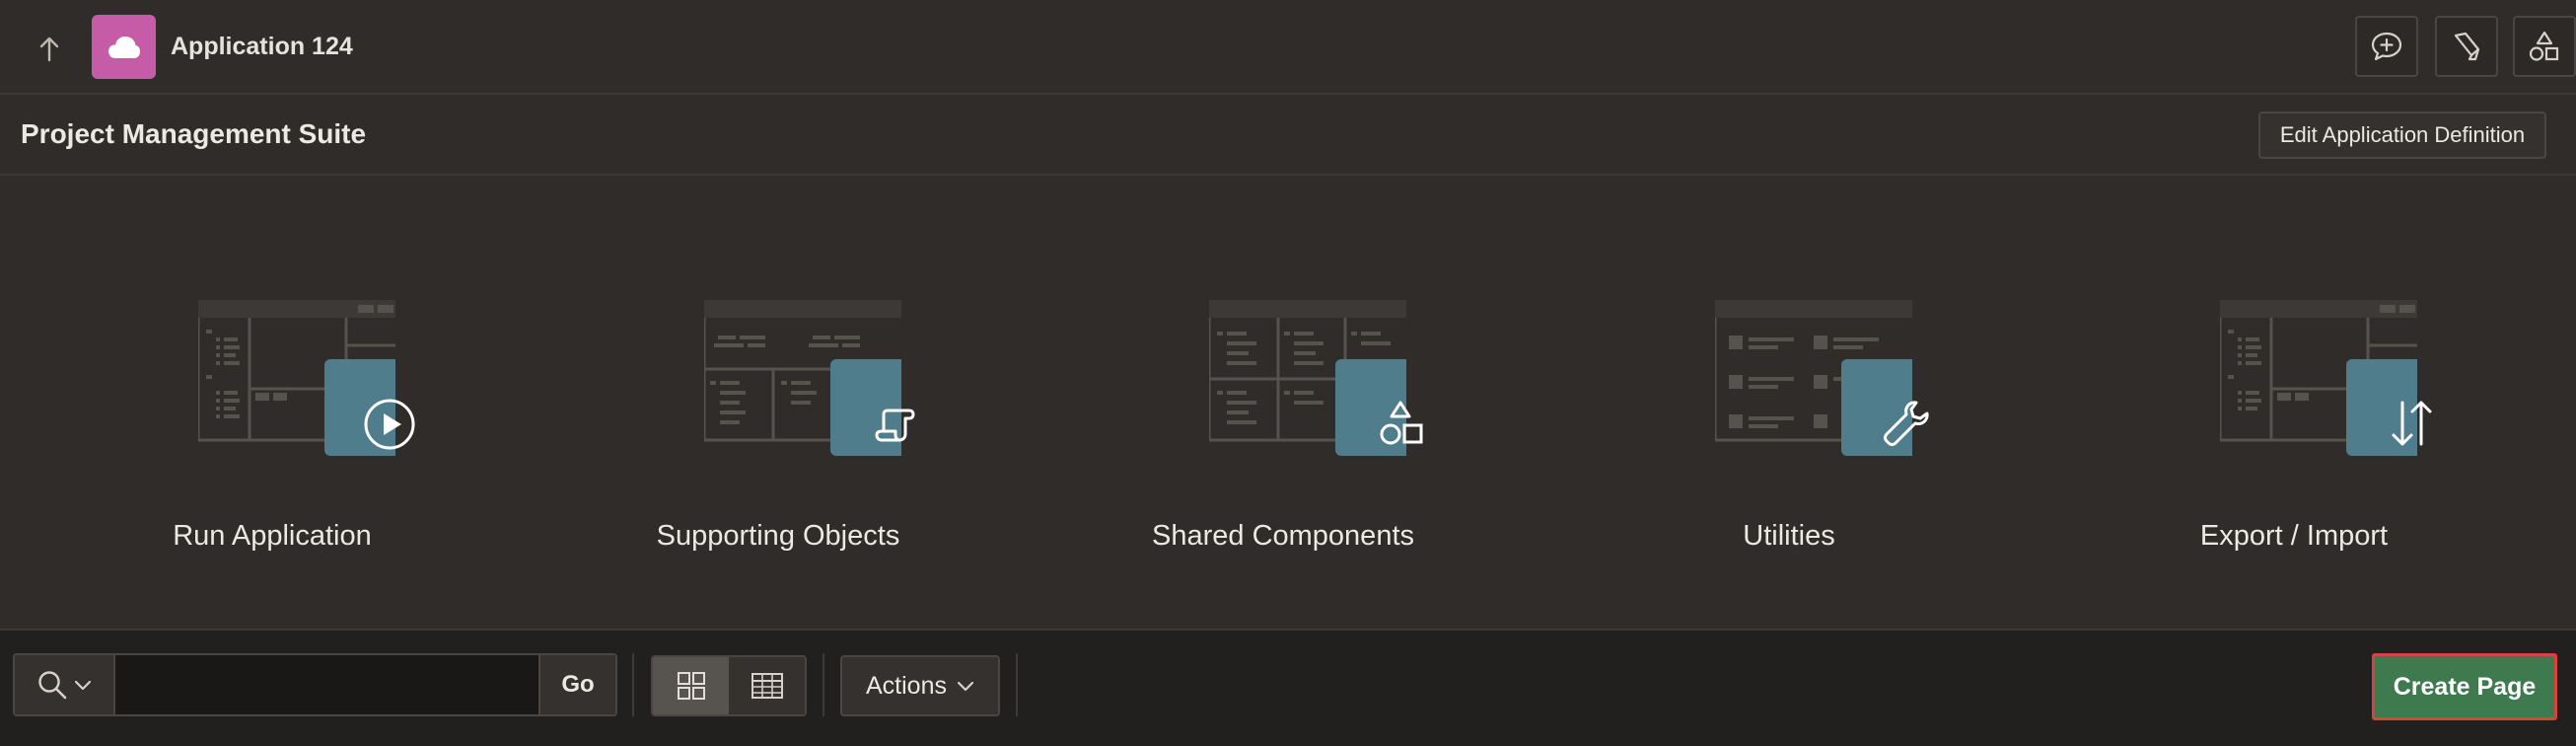  I want to click on report-view-button, so click(767, 685).